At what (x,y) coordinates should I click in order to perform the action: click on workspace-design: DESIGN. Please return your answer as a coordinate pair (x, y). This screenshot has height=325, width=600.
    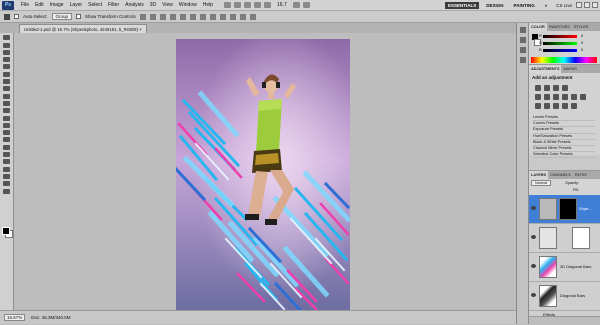
    Looking at the image, I should click on (494, 5).